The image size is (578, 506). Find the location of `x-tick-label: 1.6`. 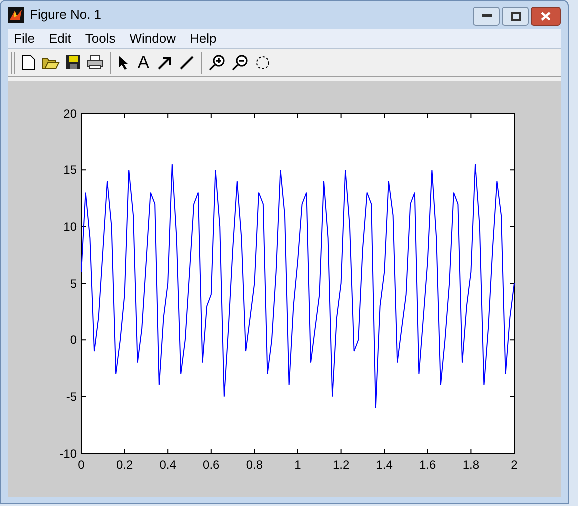

x-tick-label: 1.6 is located at coordinates (428, 465).